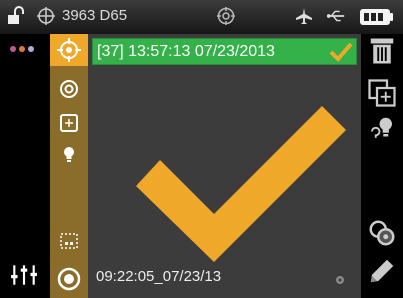 The width and height of the screenshot is (403, 298). Describe the element at coordinates (24, 275) in the screenshot. I see `sliders-icon` at that location.